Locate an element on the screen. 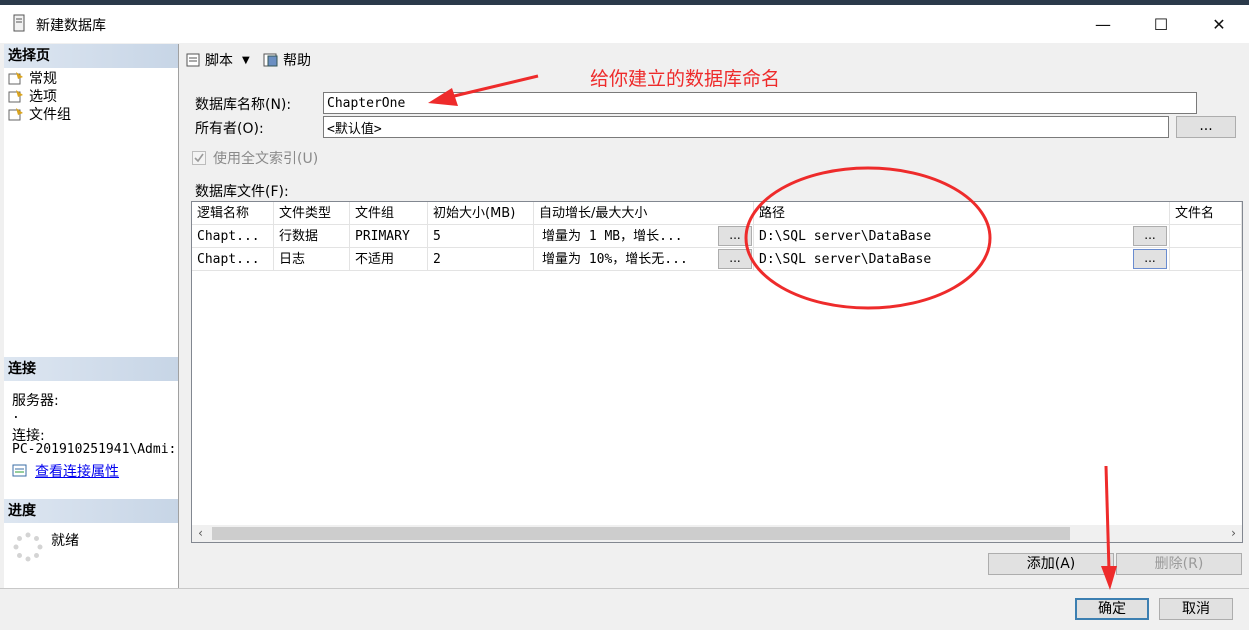 The image size is (1249, 630). view-connection-properties-link: 查看连接属性 is located at coordinates (77, 471).